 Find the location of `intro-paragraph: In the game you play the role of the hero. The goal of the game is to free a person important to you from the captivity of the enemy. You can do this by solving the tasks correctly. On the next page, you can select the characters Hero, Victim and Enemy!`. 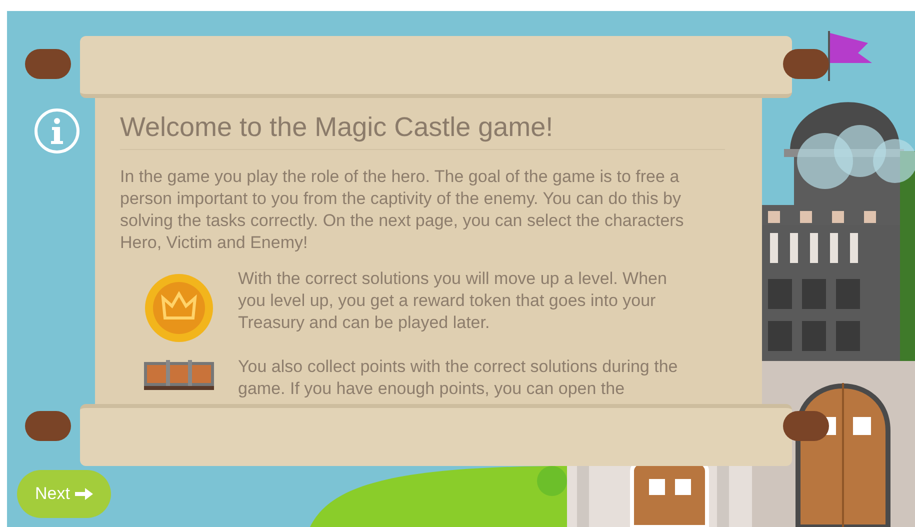

intro-paragraph: In the game you play the role of the hero. The goal of the game is to free a person important to you from the captivity of the enemy. You can do this by solving the tasks correctly. On the next page, you can select the characters Hero, Victim and Enemy! is located at coordinates (402, 210).